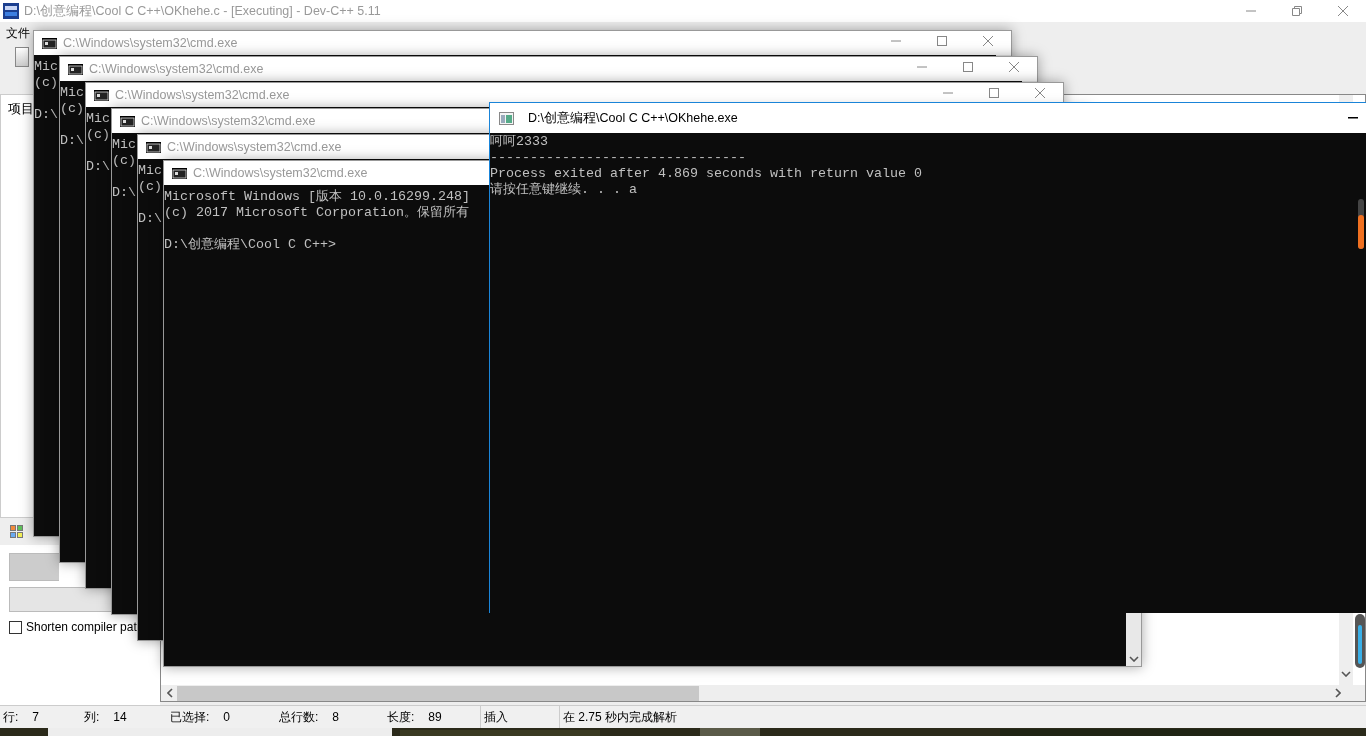 The width and height of the screenshot is (1366, 736). What do you see at coordinates (1360, 644) in the screenshot?
I see `slider-fill` at bounding box center [1360, 644].